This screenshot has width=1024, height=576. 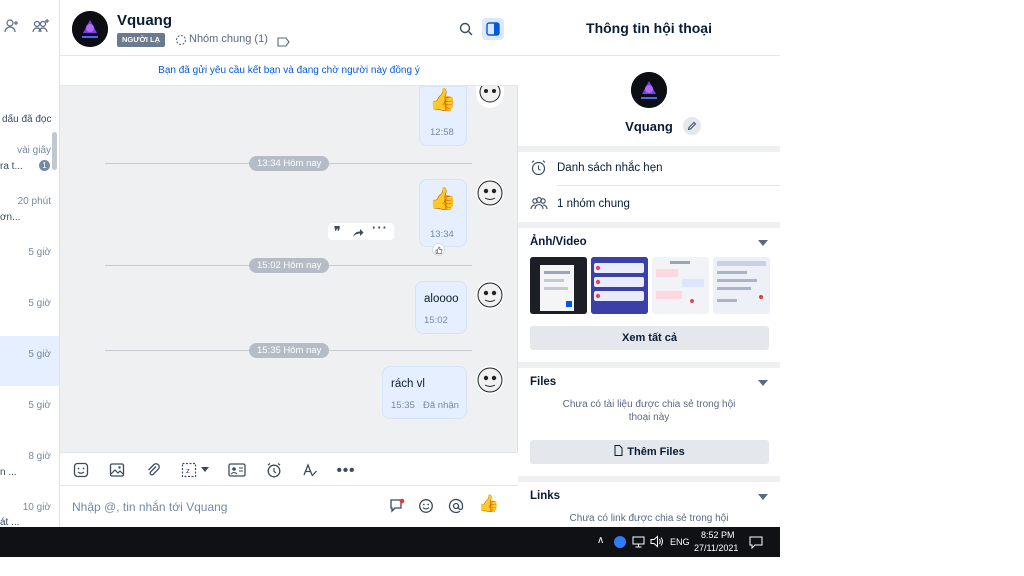 I want to click on image-icon, so click(x=117, y=470).